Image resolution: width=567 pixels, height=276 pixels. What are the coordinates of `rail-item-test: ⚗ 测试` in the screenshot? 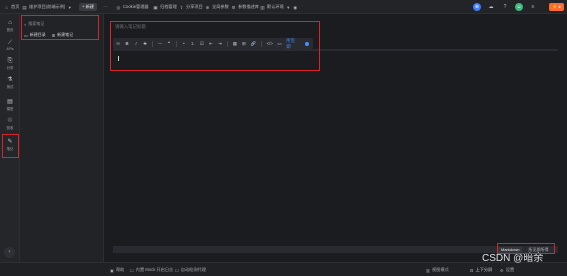 It's located at (10, 83).